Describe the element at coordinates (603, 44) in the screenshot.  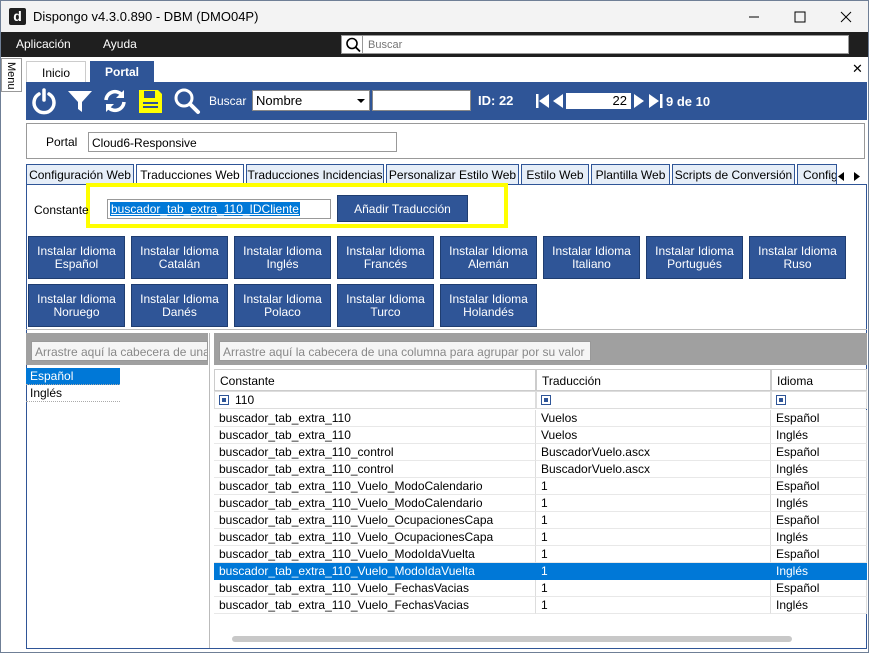
I see `global-search-input` at that location.